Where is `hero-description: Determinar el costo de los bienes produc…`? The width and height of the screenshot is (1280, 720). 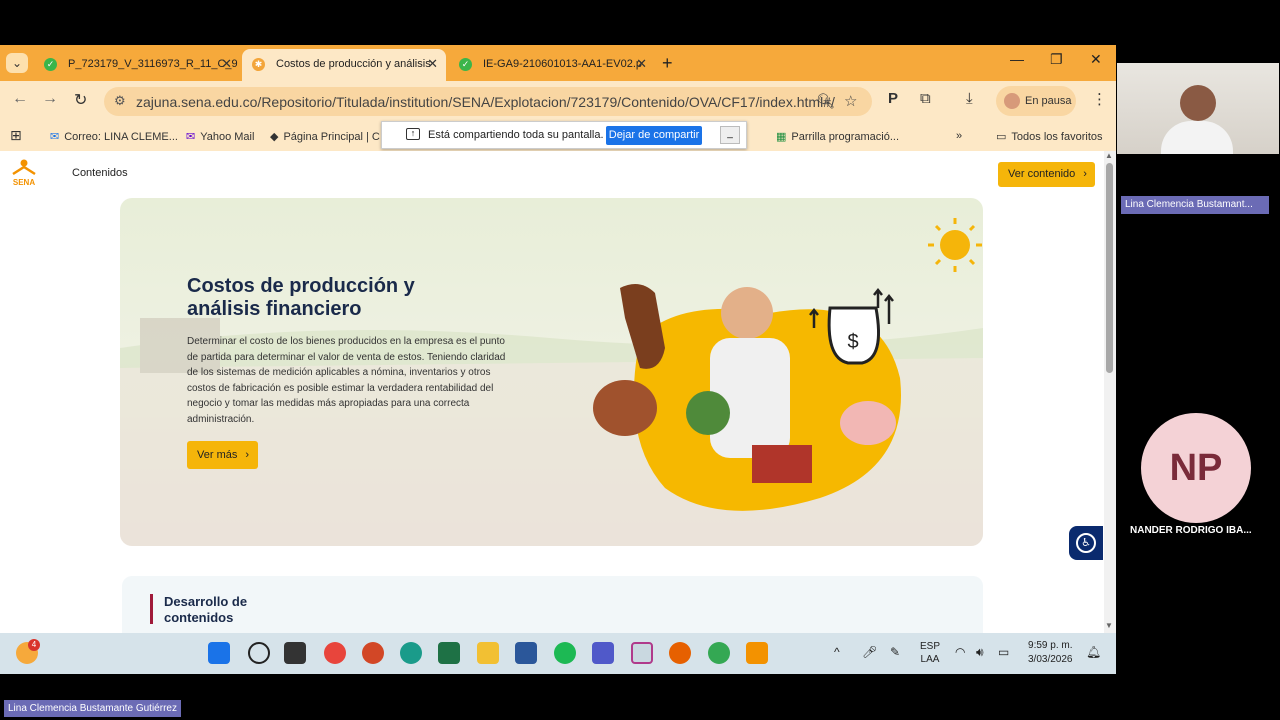
hero-description: Determinar el costo de los bienes produc… is located at coordinates (346, 380).